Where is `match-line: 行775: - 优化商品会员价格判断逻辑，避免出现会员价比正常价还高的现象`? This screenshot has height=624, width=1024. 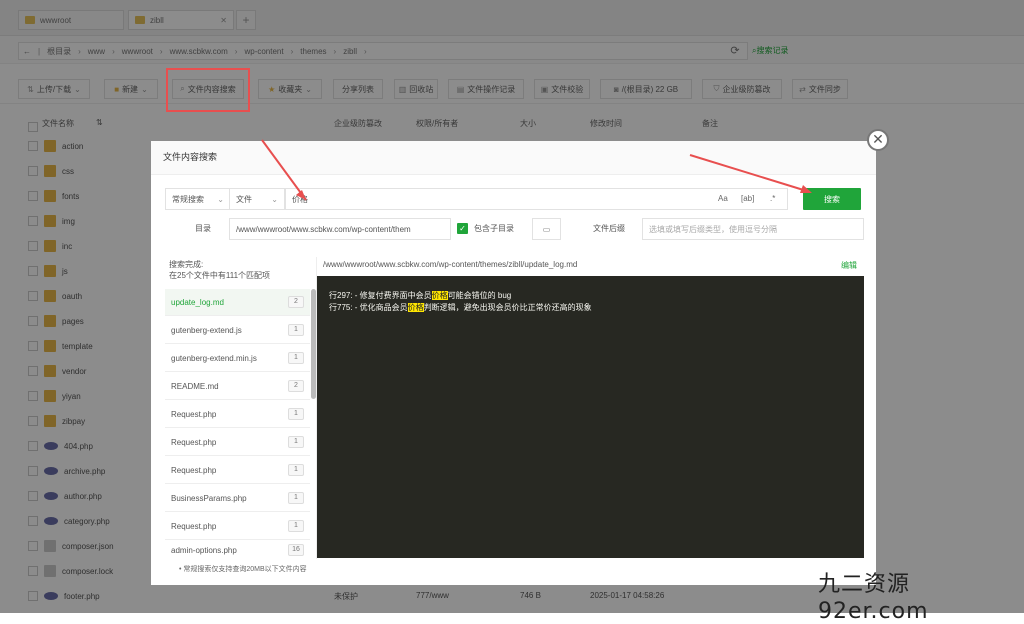
match-line: 行775: - 优化商品会员价格判断逻辑，避免出现会员价比正常价还高的现象 is located at coordinates (590, 308).